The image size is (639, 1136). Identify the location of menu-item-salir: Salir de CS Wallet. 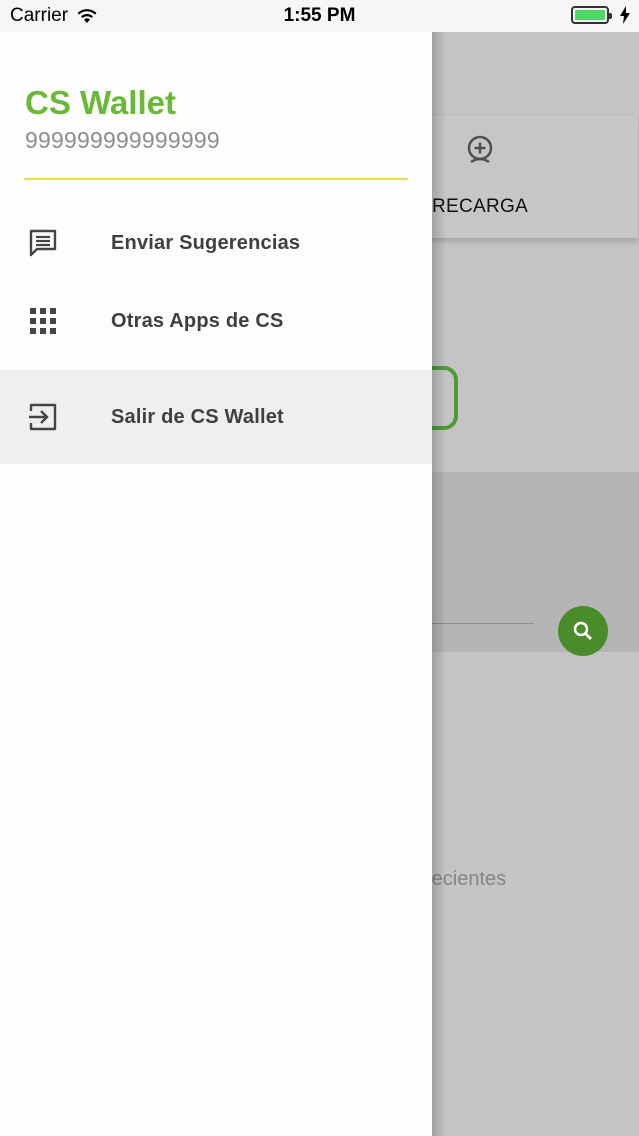
(216, 417).